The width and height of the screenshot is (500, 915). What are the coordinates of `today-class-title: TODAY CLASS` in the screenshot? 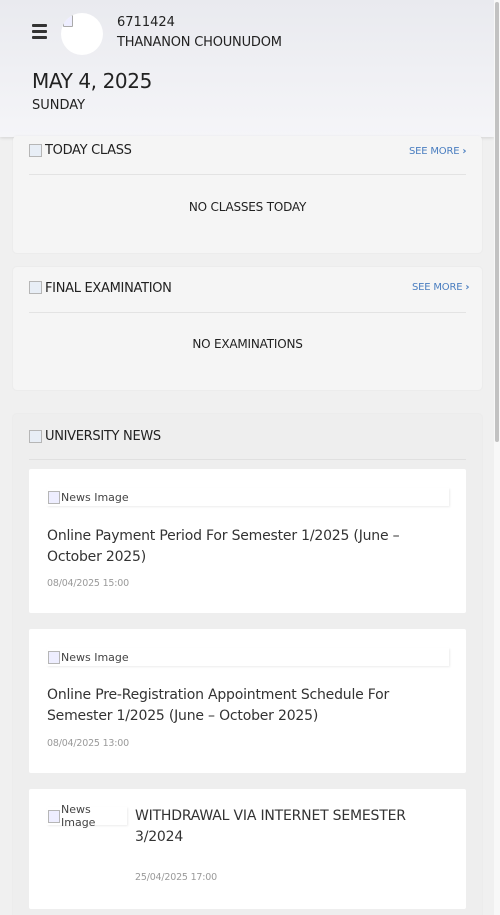 It's located at (88, 150).